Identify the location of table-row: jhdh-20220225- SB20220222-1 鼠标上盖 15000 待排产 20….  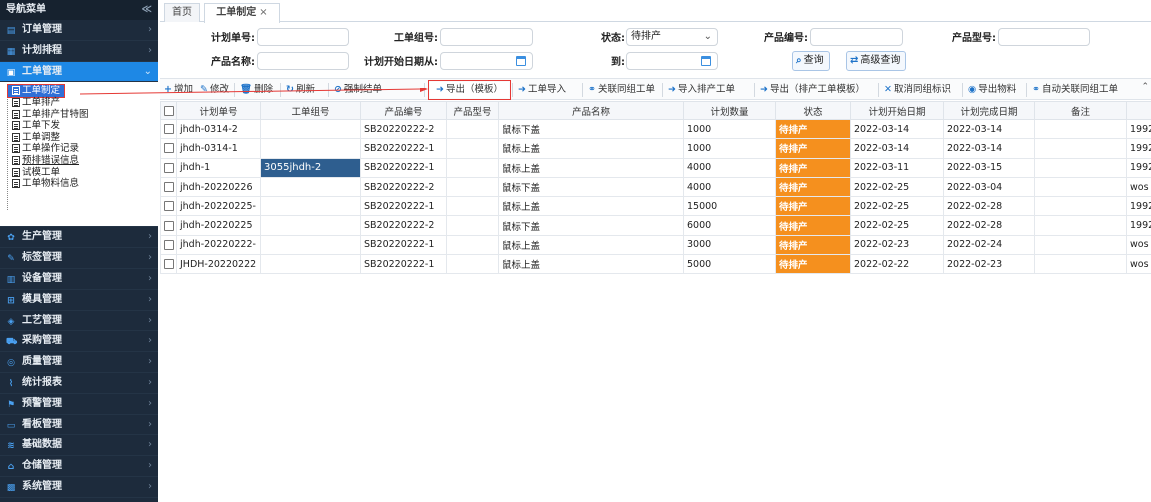
(655, 206).